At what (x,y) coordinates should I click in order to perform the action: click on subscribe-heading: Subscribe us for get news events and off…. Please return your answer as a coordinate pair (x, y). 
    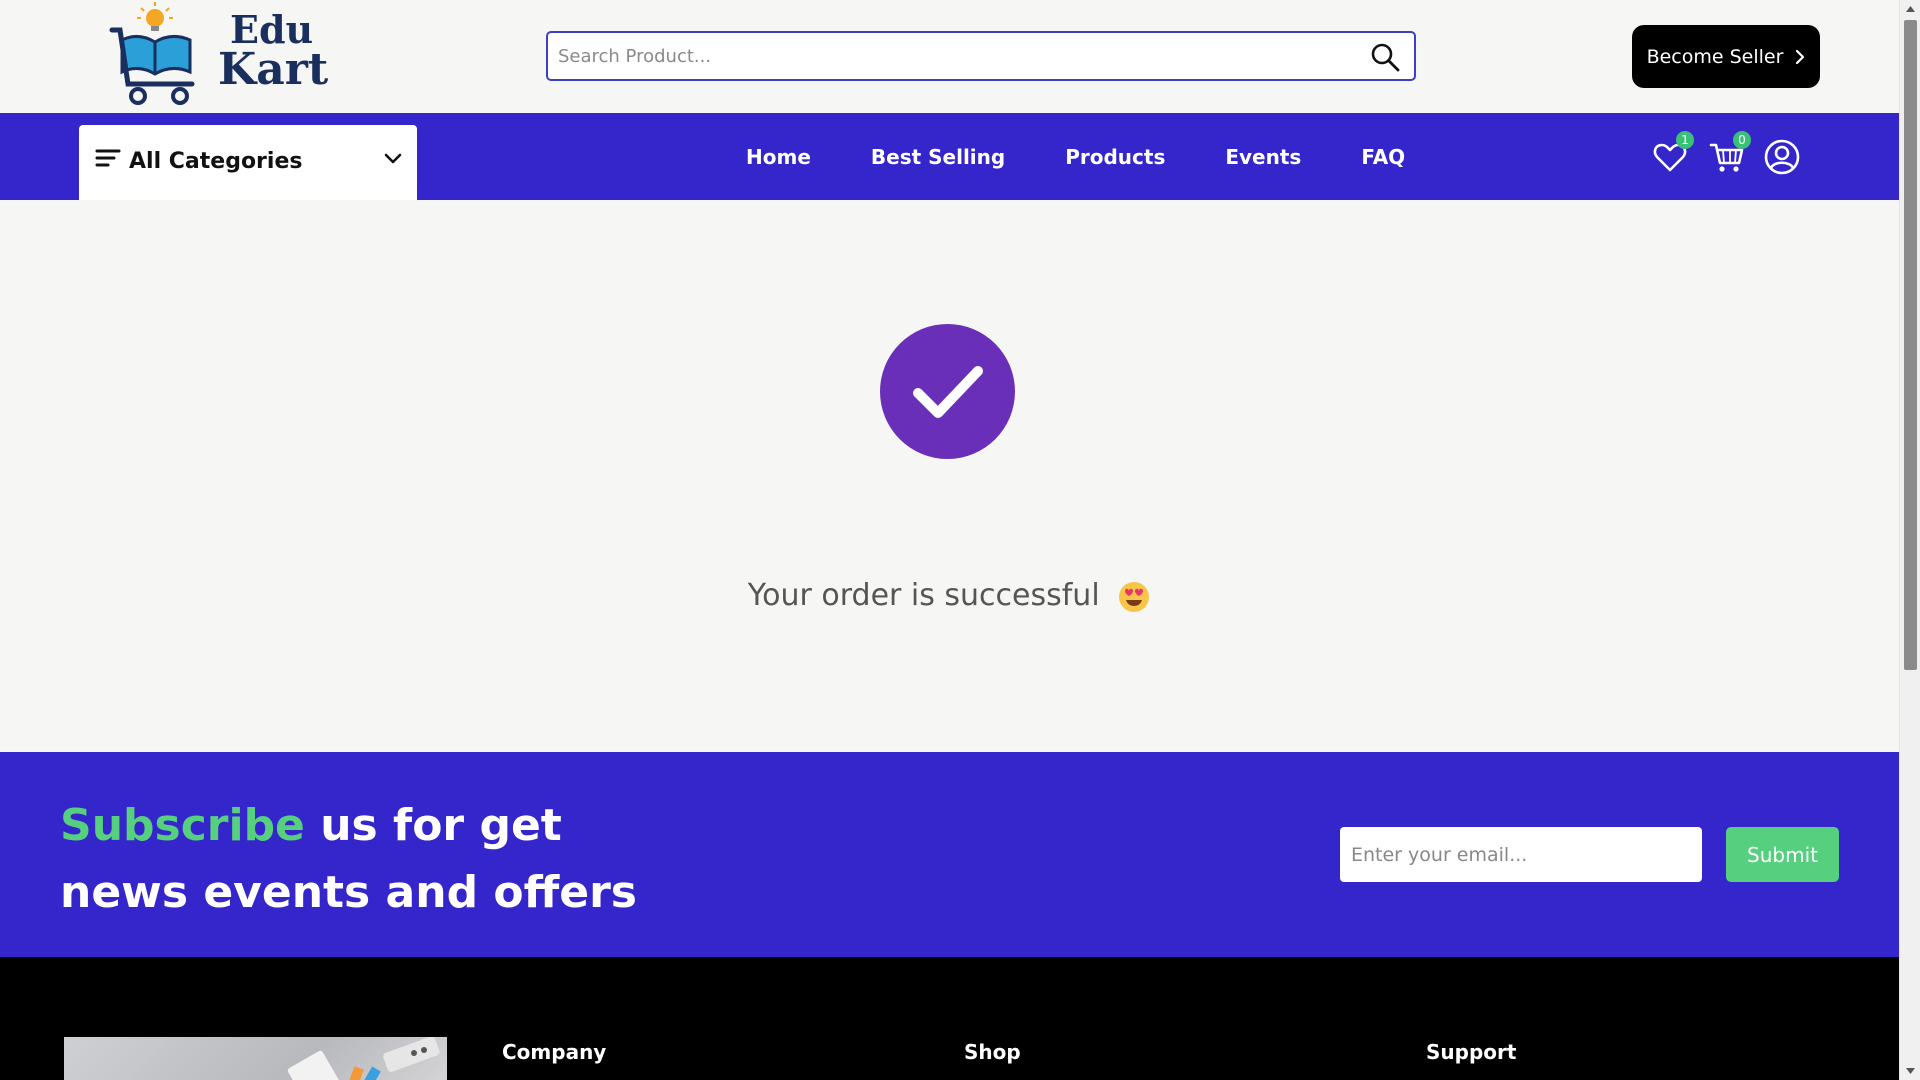
    Looking at the image, I should click on (360, 859).